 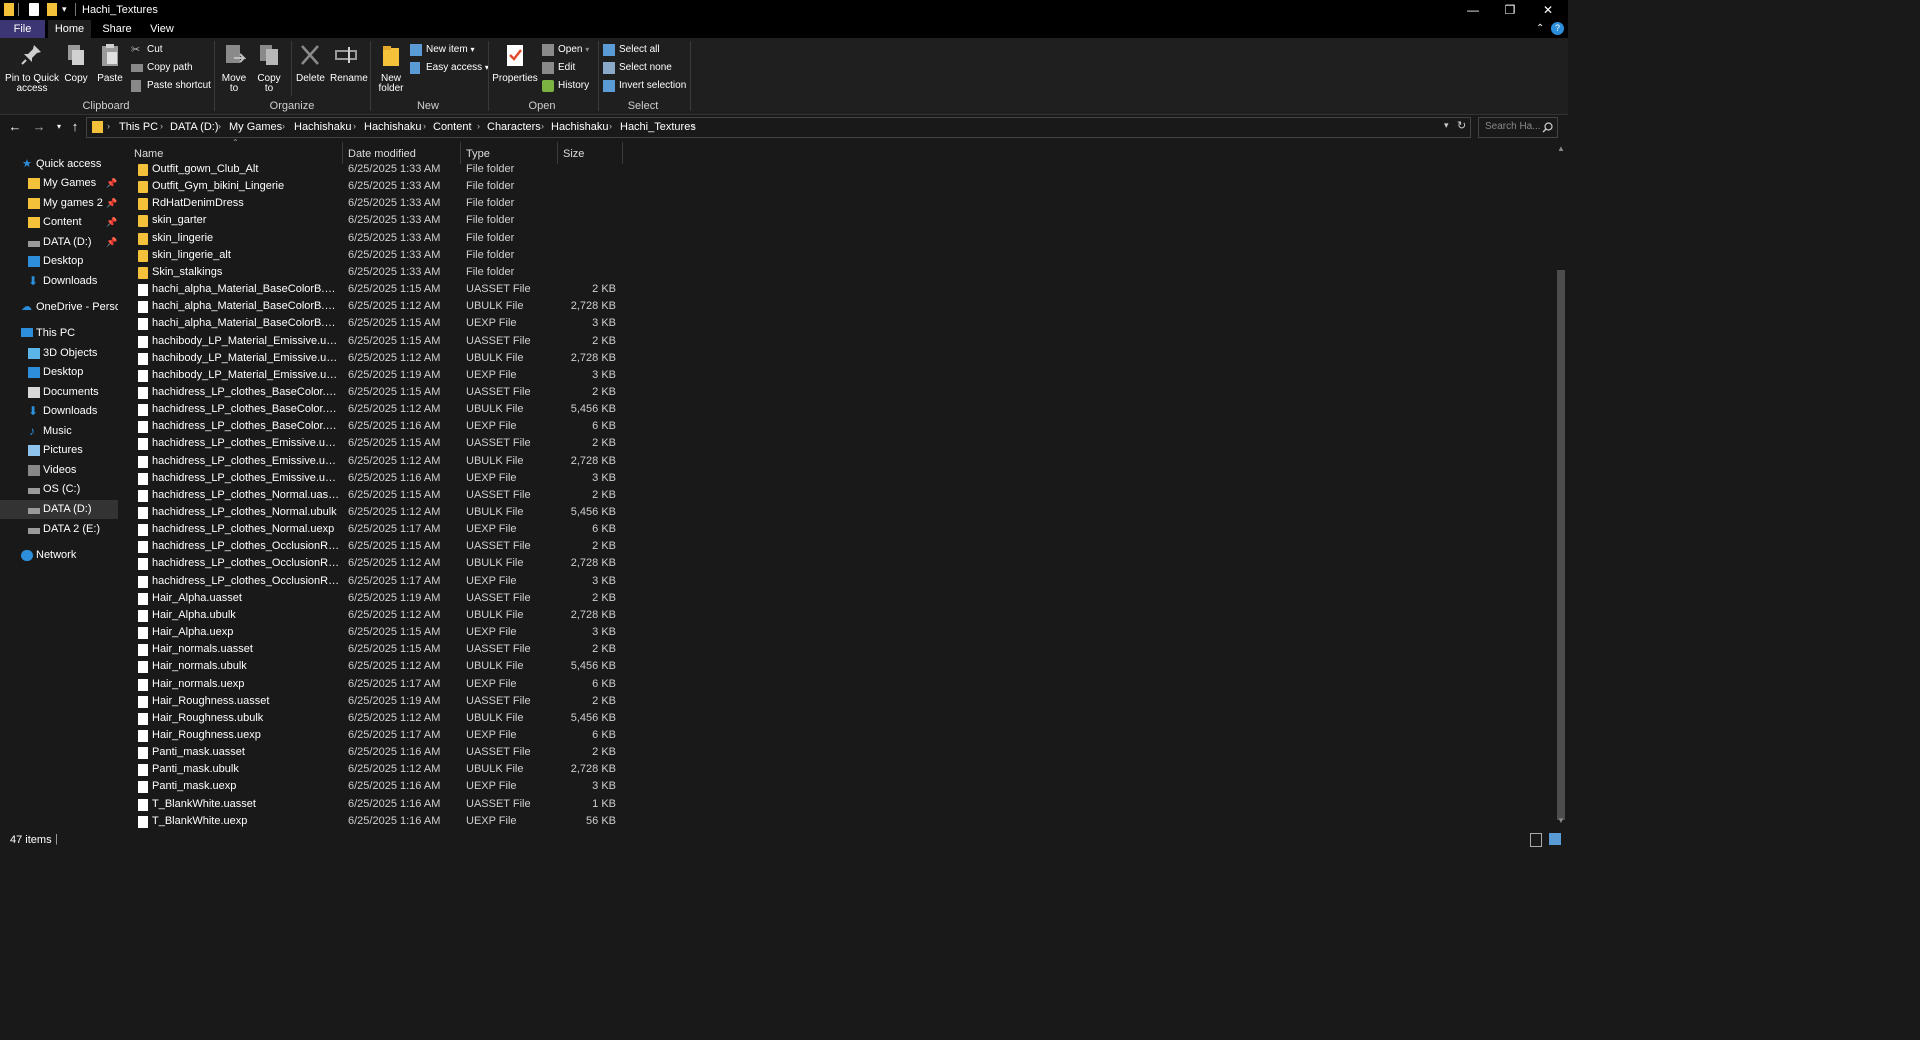 I want to click on nav-item-desktop: Desktop, so click(x=59, y=372).